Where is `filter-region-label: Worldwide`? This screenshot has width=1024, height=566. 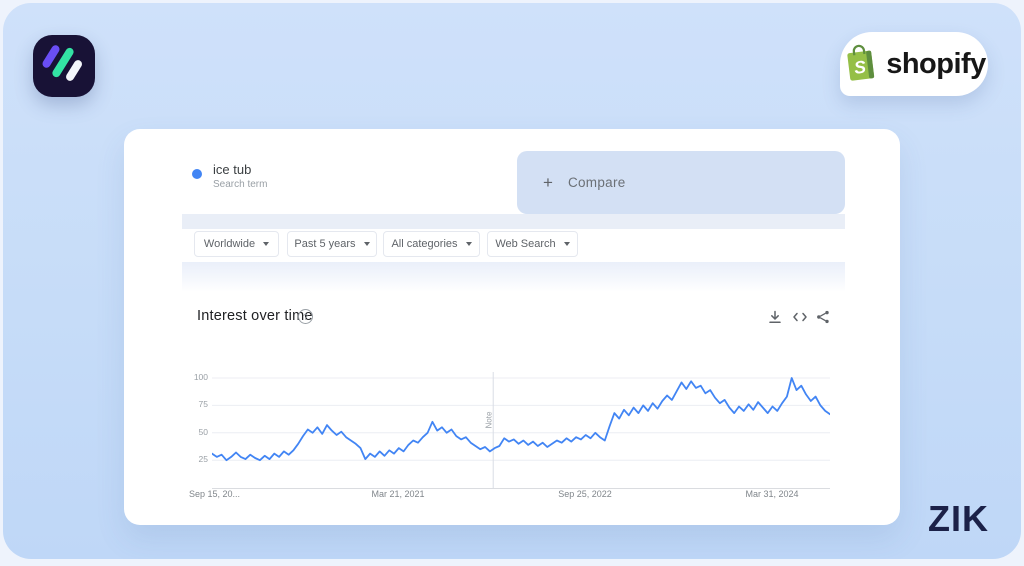
filter-region-label: Worldwide is located at coordinates (229, 244).